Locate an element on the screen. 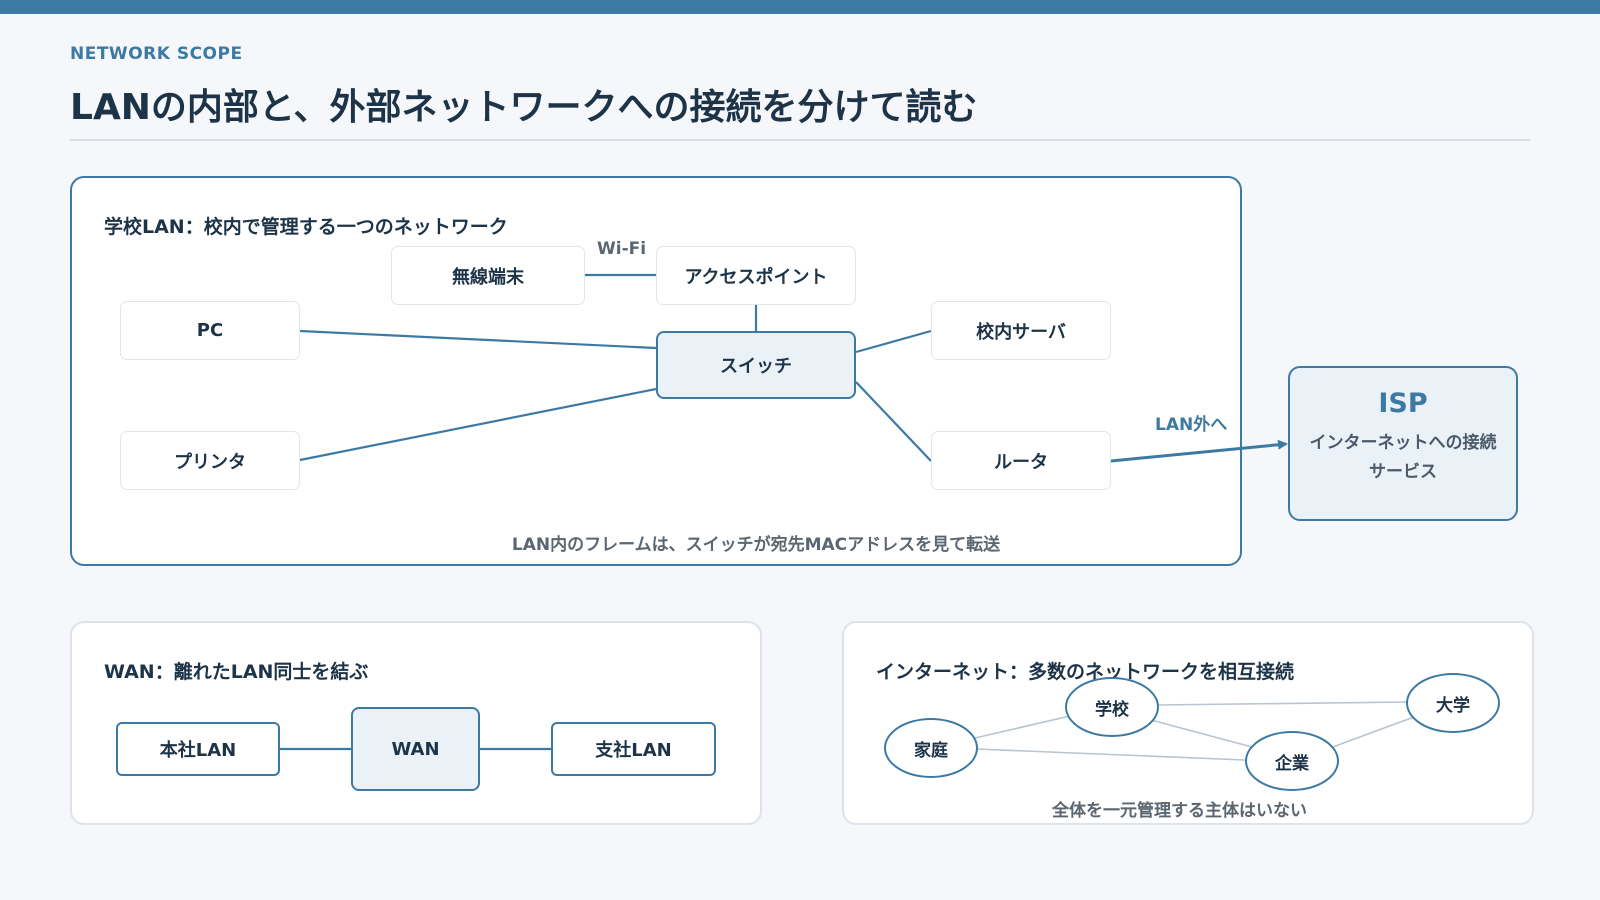 The image size is (1600, 900). access-point-node: アクセスポイント is located at coordinates (756, 275).